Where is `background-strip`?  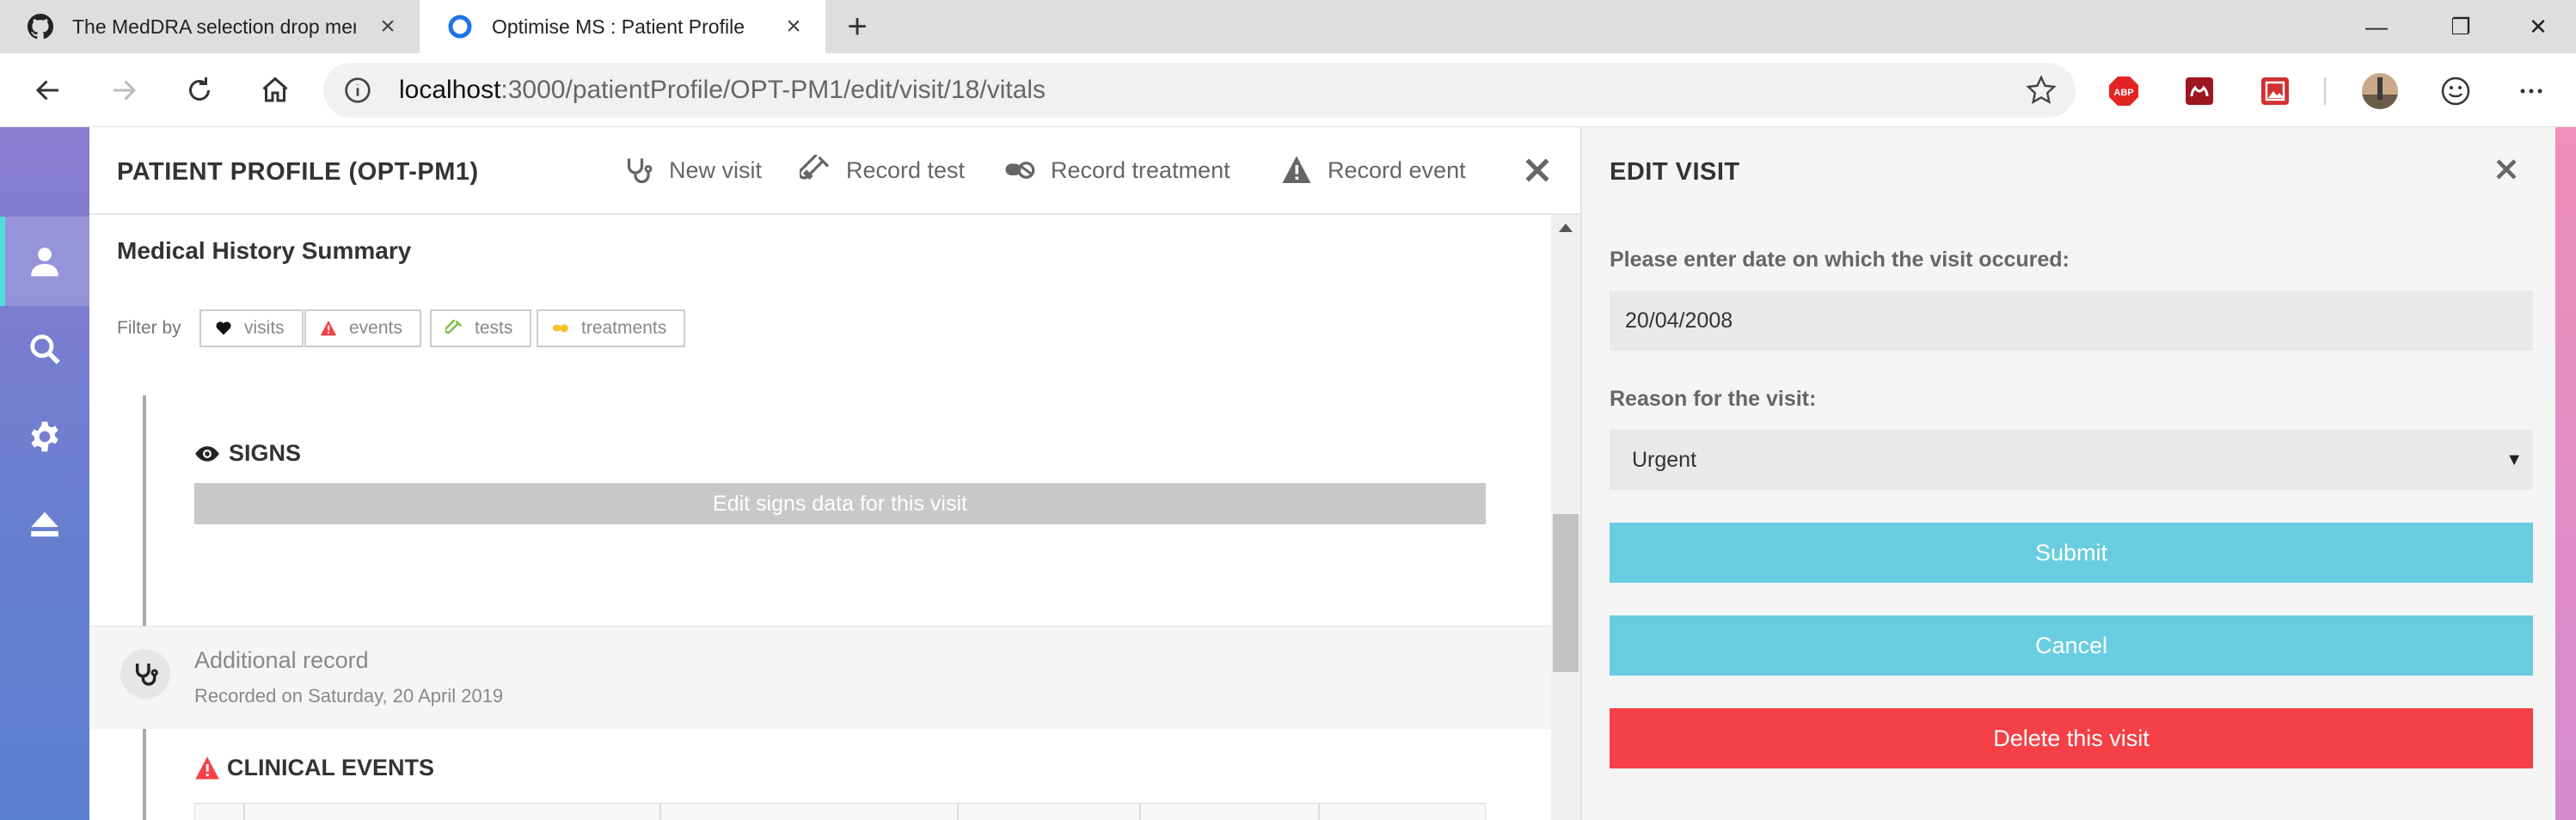
background-strip is located at coordinates (2565, 473).